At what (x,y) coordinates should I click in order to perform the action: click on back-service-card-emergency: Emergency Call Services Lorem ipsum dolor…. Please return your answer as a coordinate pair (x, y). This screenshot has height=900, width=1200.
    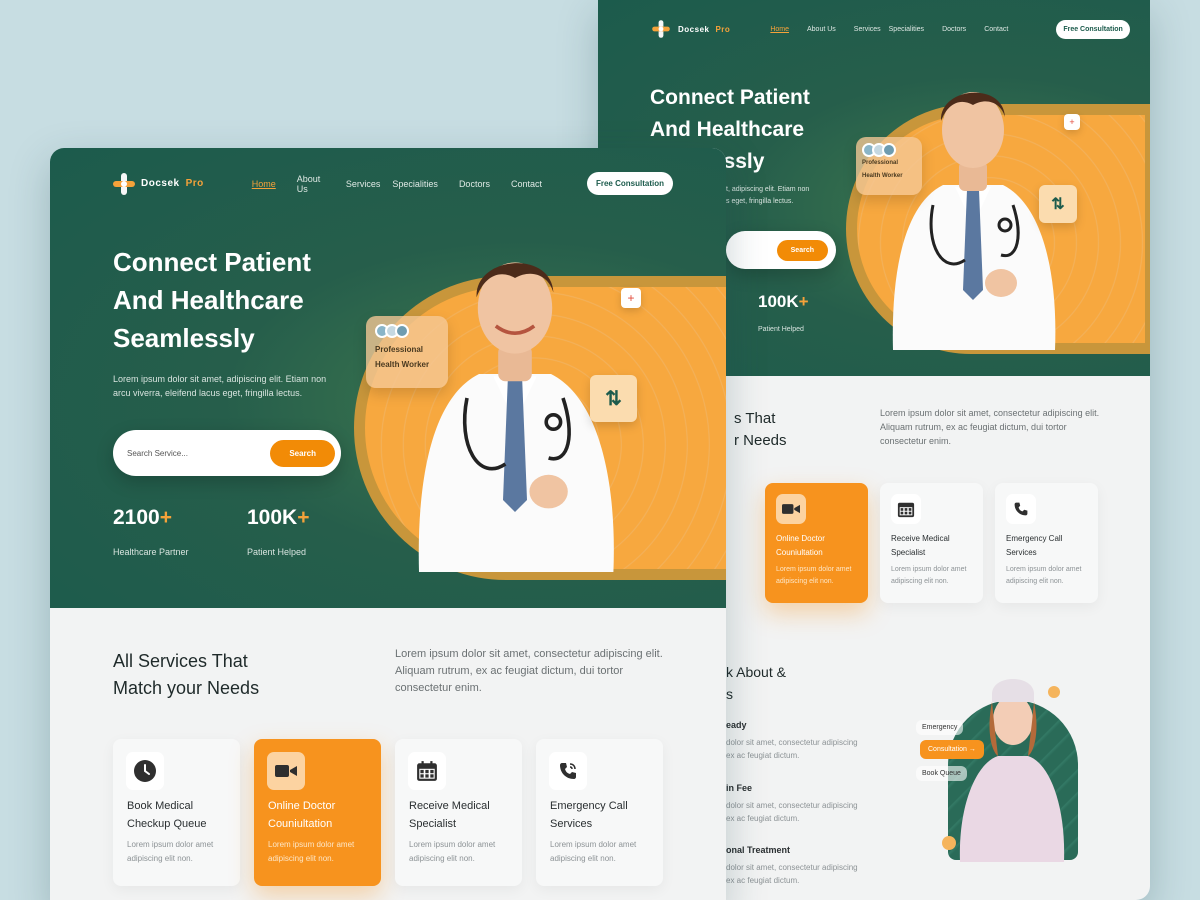
    Looking at the image, I should click on (1046, 543).